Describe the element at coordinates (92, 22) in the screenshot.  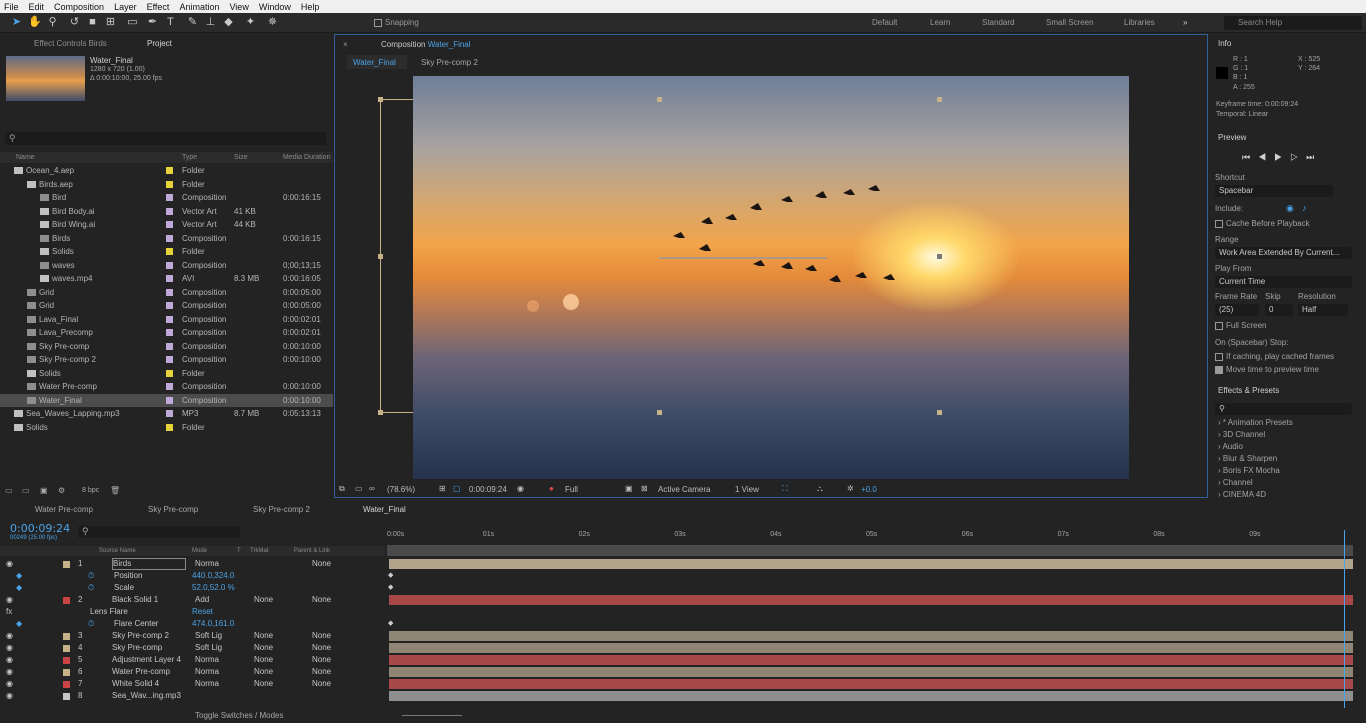
I see `camera-tool-icon: ■` at that location.